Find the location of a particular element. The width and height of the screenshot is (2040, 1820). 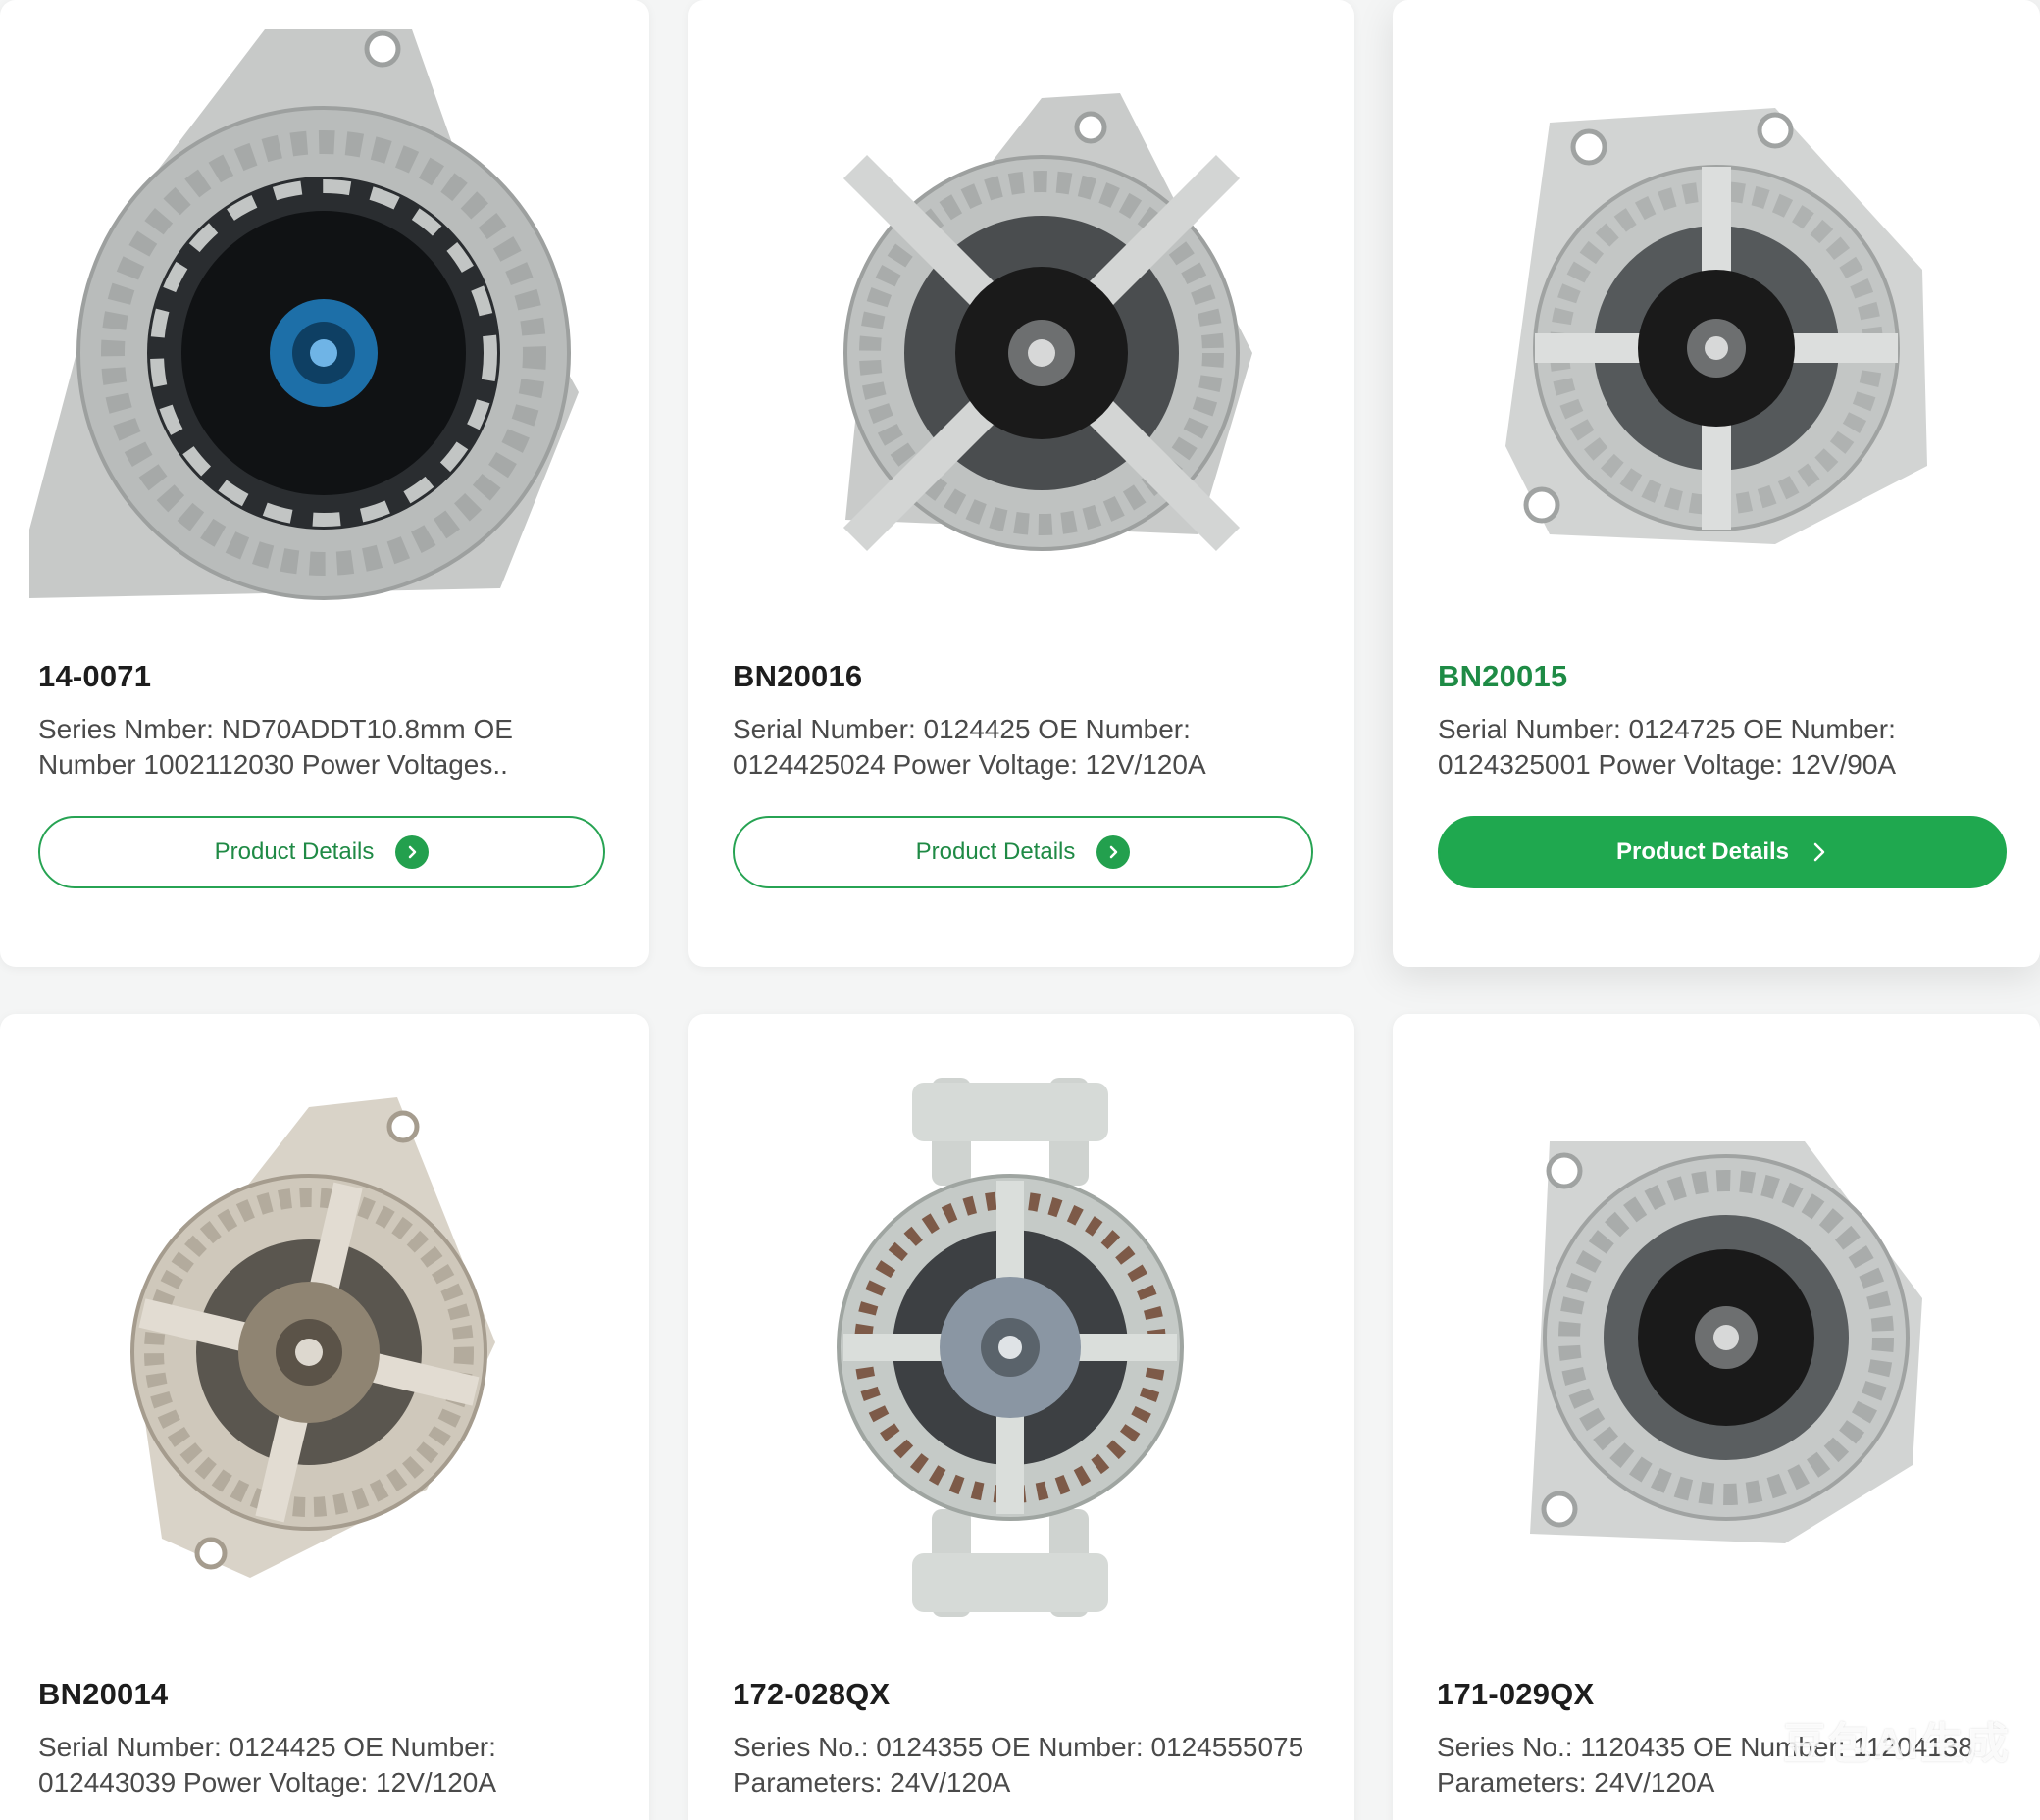

product-code: 172-028QX is located at coordinates (811, 1694).